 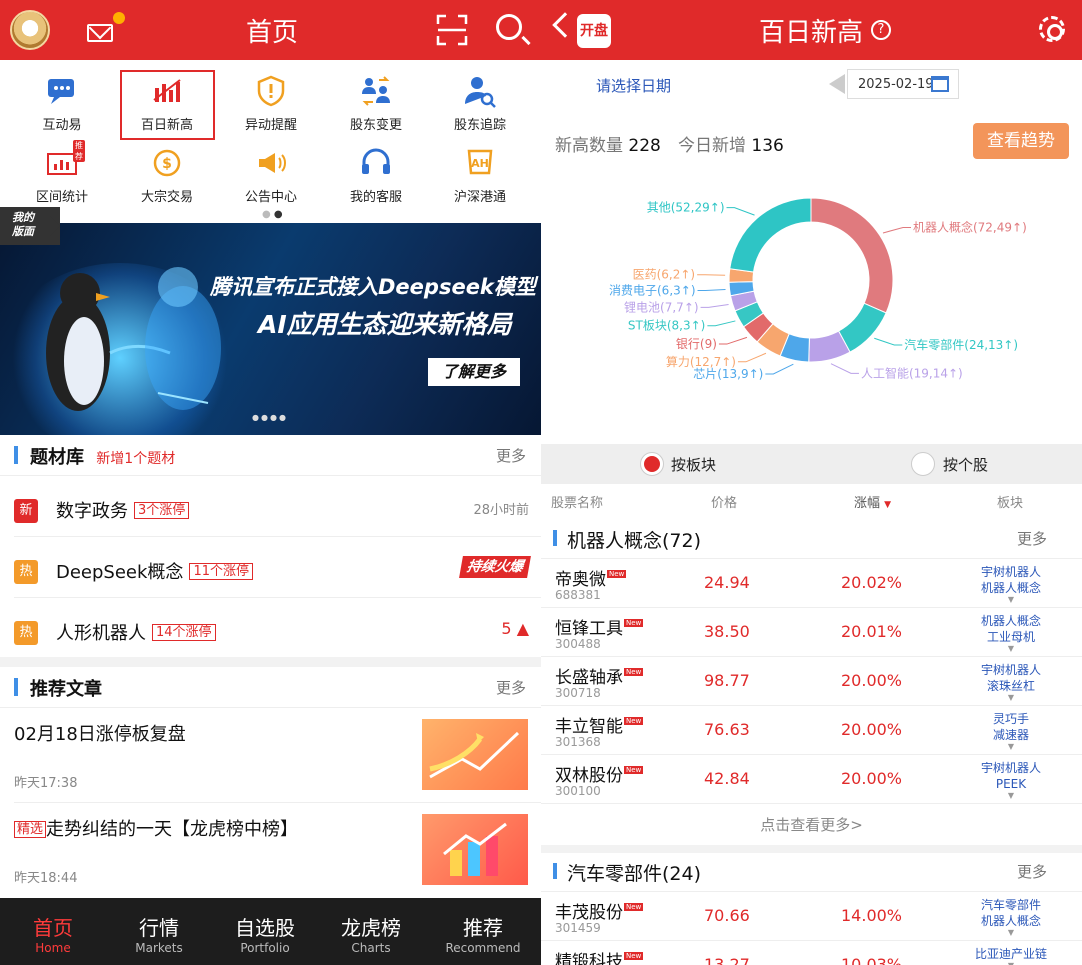 What do you see at coordinates (62, 172) in the screenshot?
I see `shortcut-interval-stats: 推荐 区间统计` at bounding box center [62, 172].